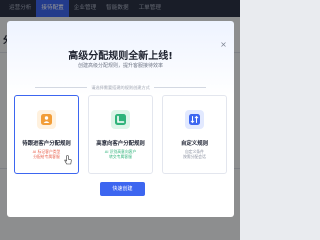 Image resolution: width=320 pixels, height=240 pixels. What do you see at coordinates (46, 134) in the screenshot?
I see `card-pending-followup-rule: 待跟进客户分配规则 AI 标记客户类型 分配给专属客服` at bounding box center [46, 134].